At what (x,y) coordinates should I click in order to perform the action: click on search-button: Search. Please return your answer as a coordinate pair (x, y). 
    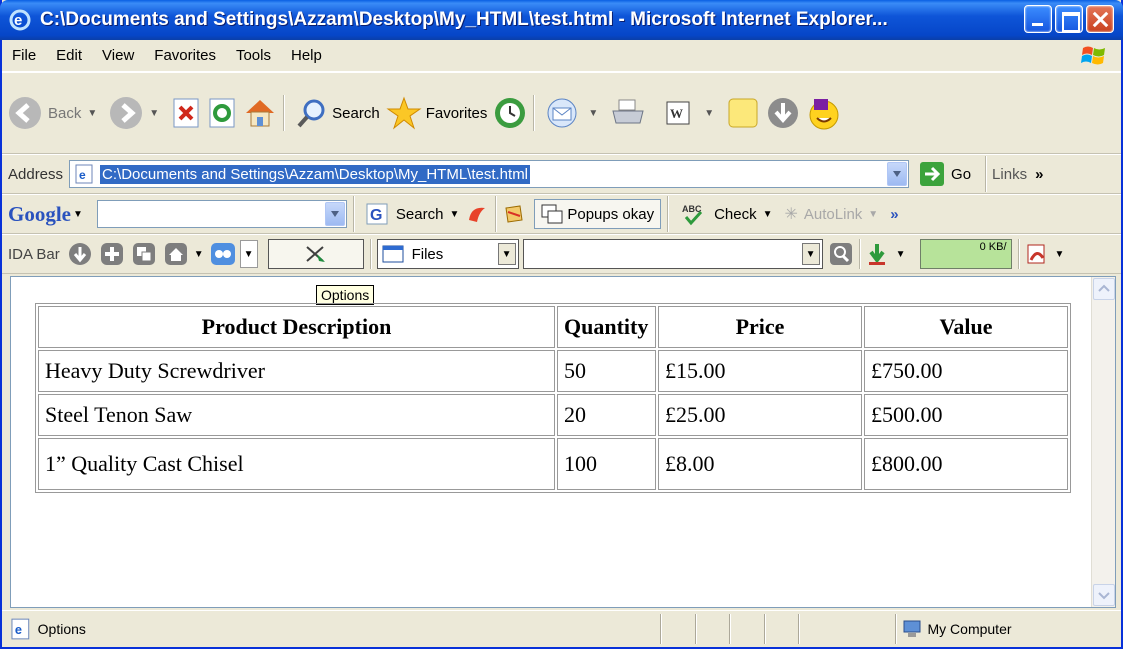
    Looking at the image, I should click on (338, 113).